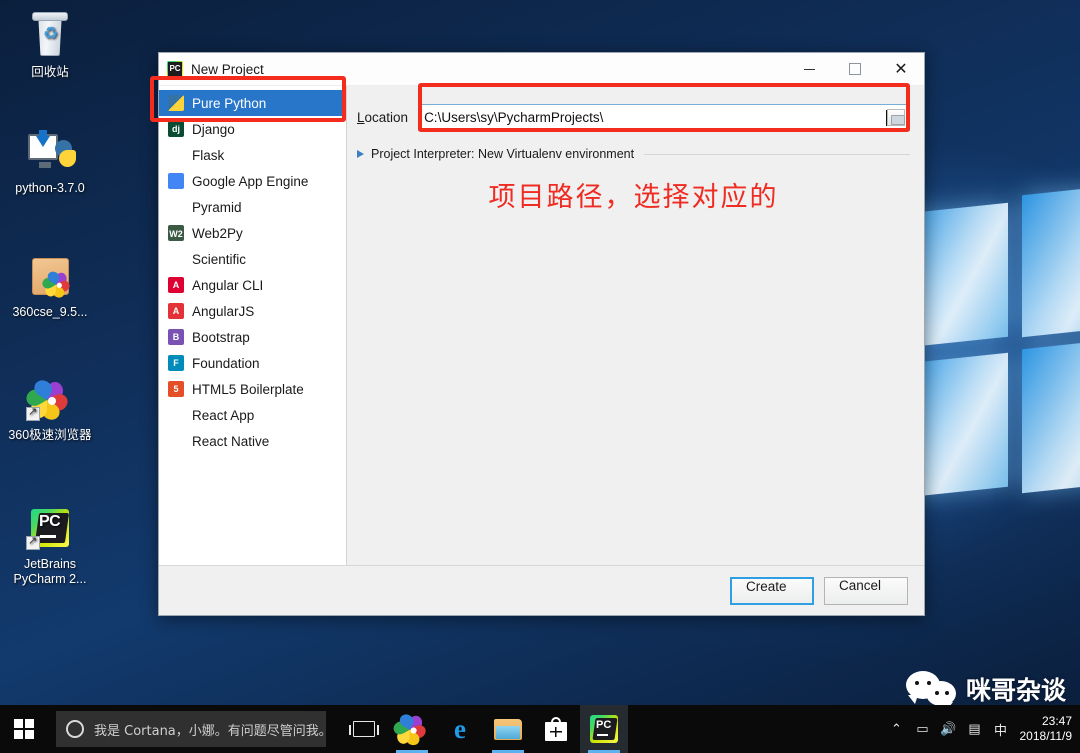 The height and width of the screenshot is (753, 1080). What do you see at coordinates (176, 311) in the screenshot?
I see `angularjs-icon: A` at bounding box center [176, 311].